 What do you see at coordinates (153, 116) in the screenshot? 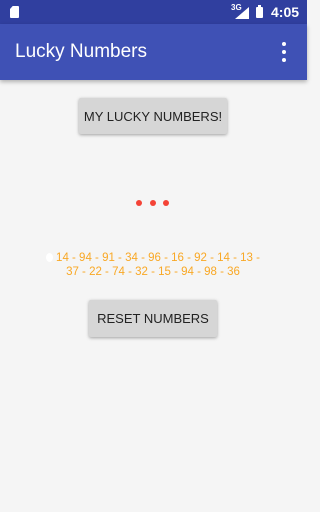
I see `my-lucky-numbers-button: MY LUCKY NUMBERS!` at bounding box center [153, 116].